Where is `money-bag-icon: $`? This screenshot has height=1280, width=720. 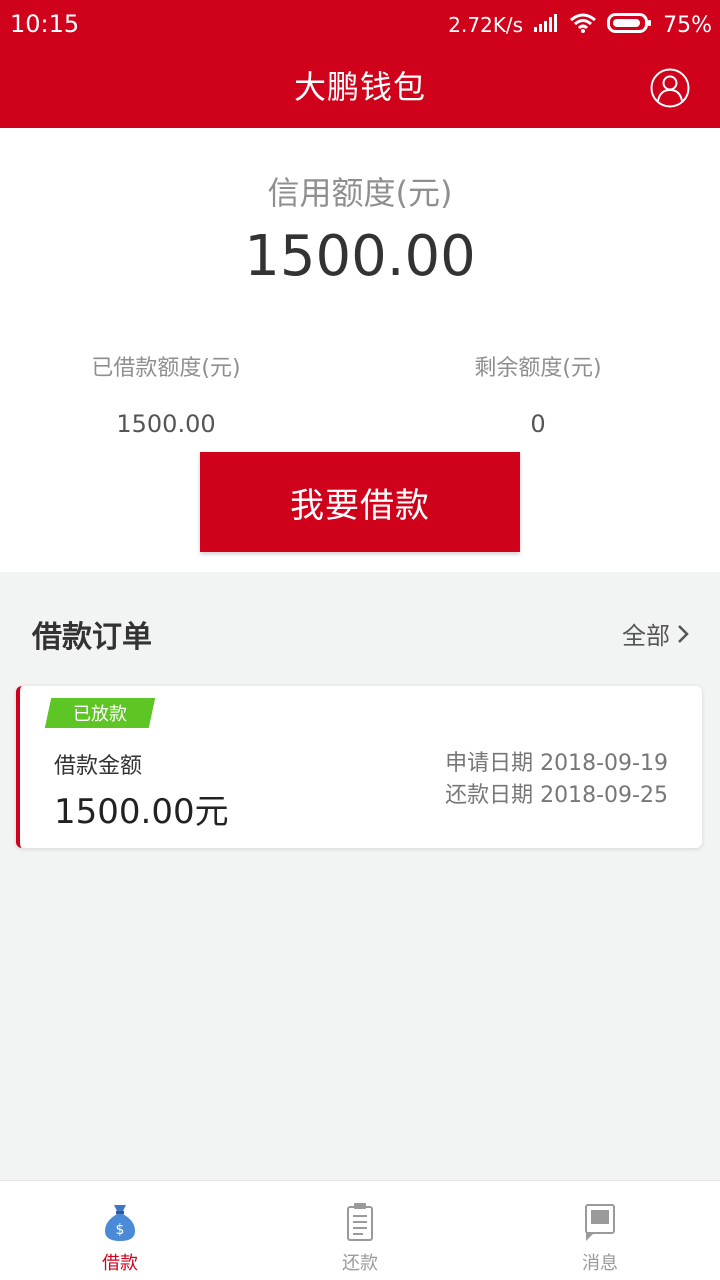
money-bag-icon: $ is located at coordinates (120, 1223).